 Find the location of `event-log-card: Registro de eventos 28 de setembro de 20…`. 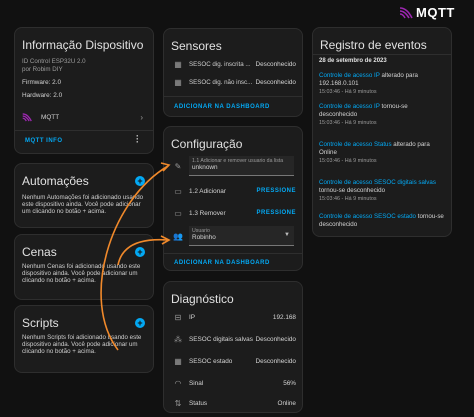

event-log-card: Registro de eventos 28 de setembro de 20… is located at coordinates (382, 132).